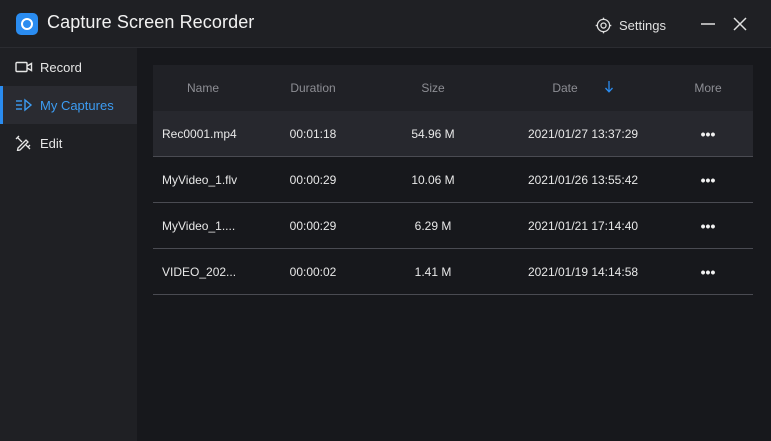 Image resolution: width=771 pixels, height=441 pixels. I want to click on column-header-size: Size, so click(433, 88).